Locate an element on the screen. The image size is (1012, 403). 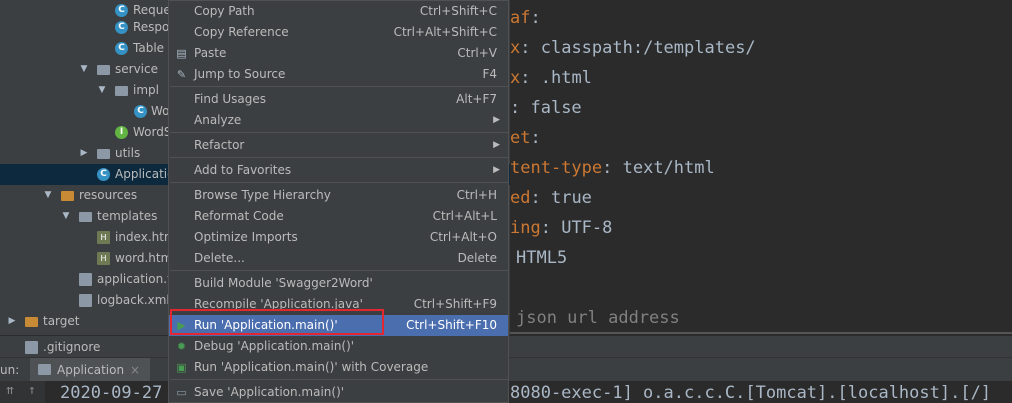
gitignore-file-icon is located at coordinates (31, 347).